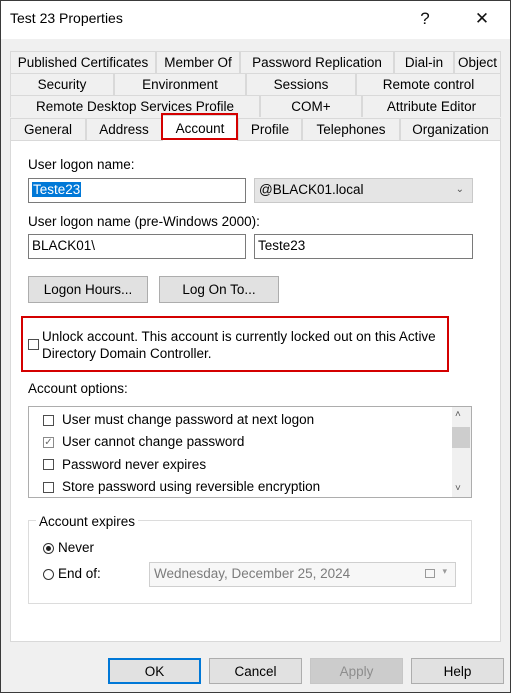 This screenshot has height=693, width=511. I want to click on radio-selected-dot, so click(48, 548).